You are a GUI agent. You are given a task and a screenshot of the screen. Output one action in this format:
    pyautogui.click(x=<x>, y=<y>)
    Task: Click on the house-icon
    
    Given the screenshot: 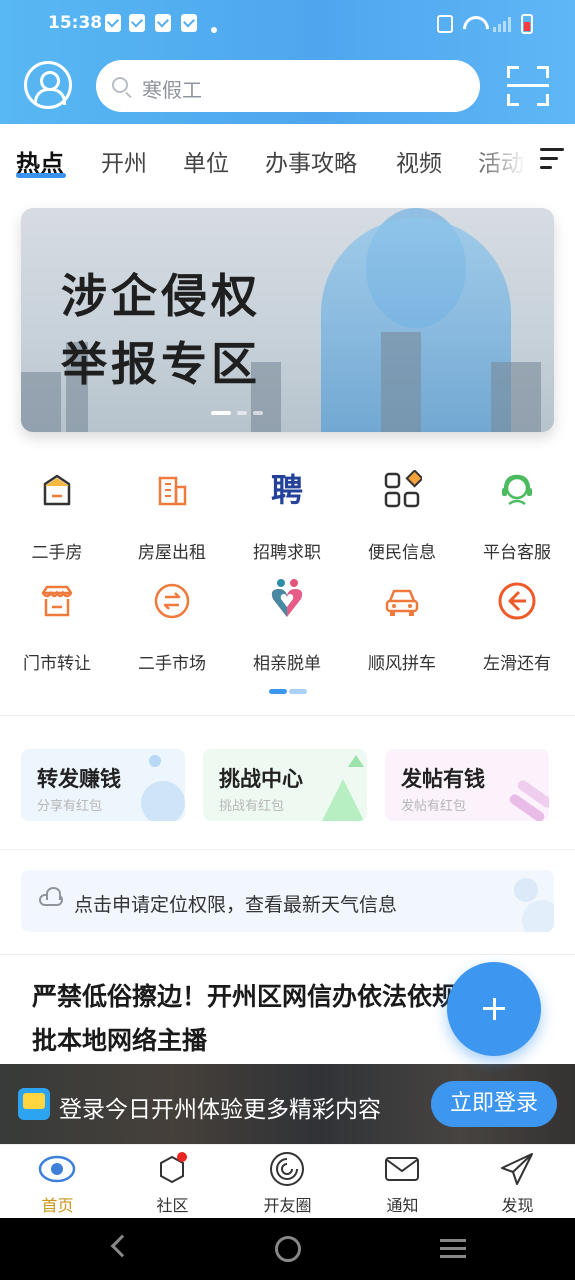 What is the action you would take?
    pyautogui.click(x=57, y=490)
    